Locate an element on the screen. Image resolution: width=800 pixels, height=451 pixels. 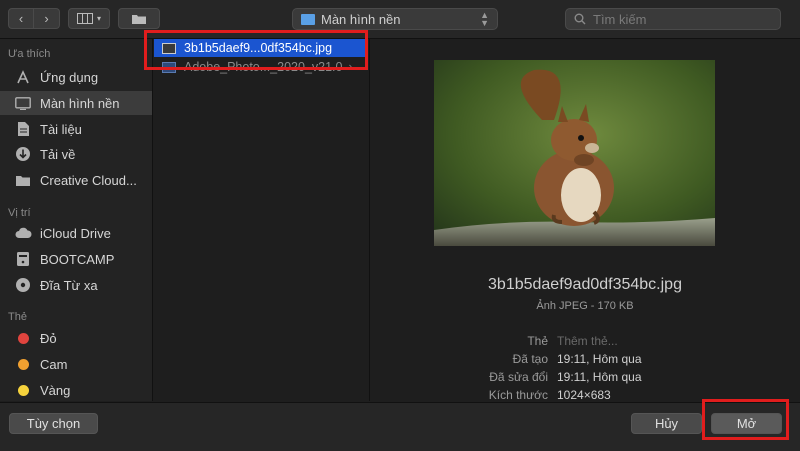
download-icon is located at coordinates (23, 154).